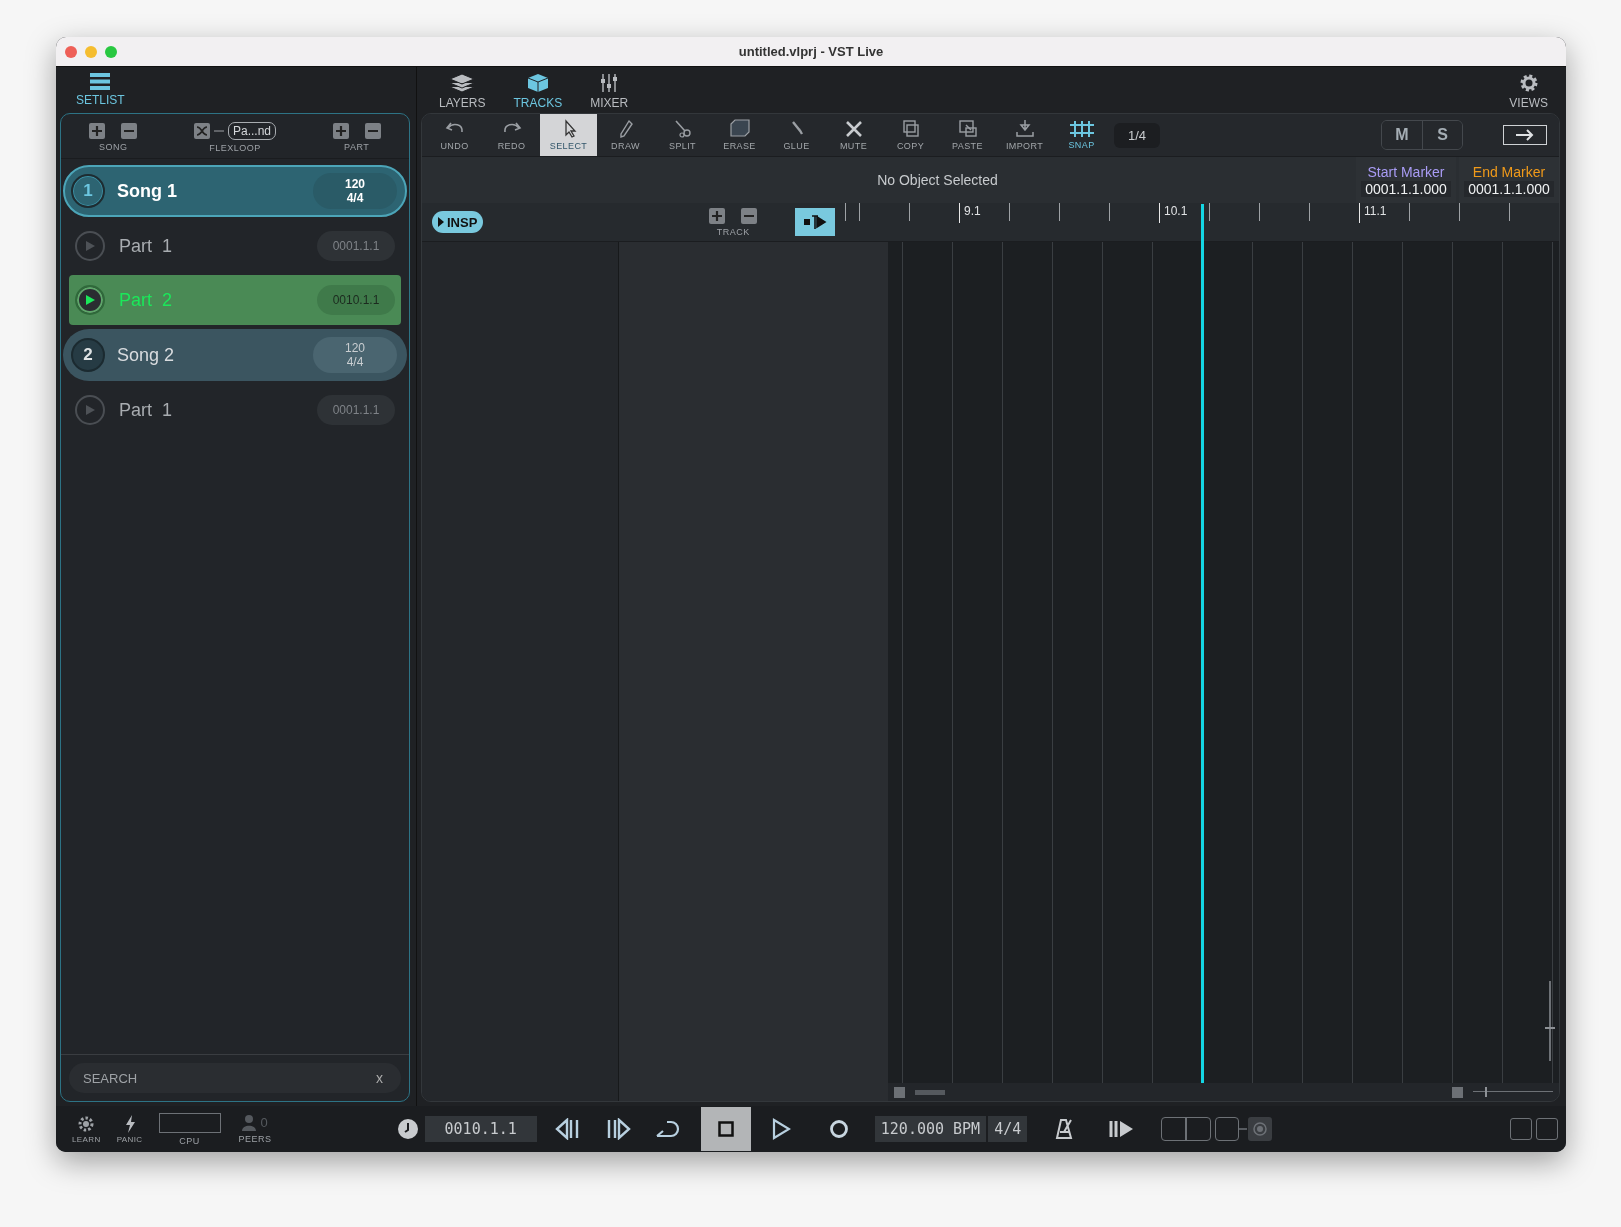 This screenshot has width=1621, height=1227. What do you see at coordinates (129, 130) in the screenshot?
I see `remove-song-button` at bounding box center [129, 130].